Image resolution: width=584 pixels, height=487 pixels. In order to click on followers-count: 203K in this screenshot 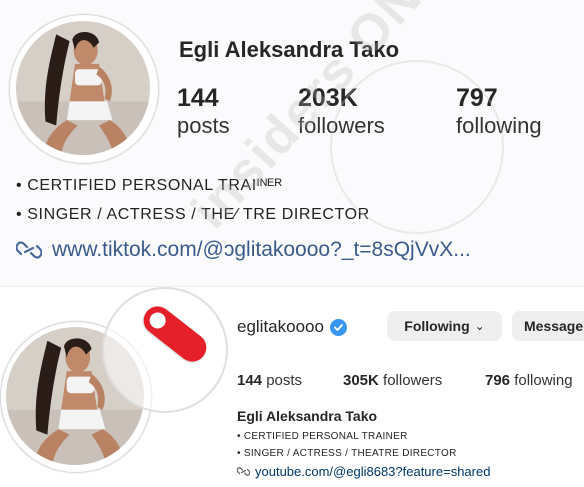, I will do `click(328, 98)`.